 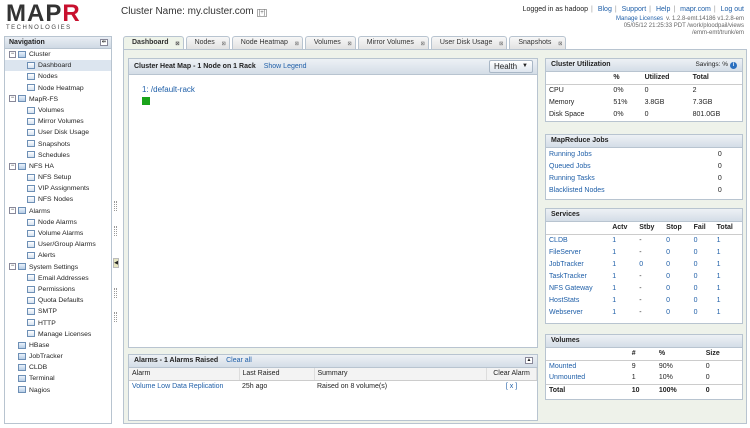 What do you see at coordinates (562, 366) in the screenshot?
I see `mounted-link: Mounted` at bounding box center [562, 366].